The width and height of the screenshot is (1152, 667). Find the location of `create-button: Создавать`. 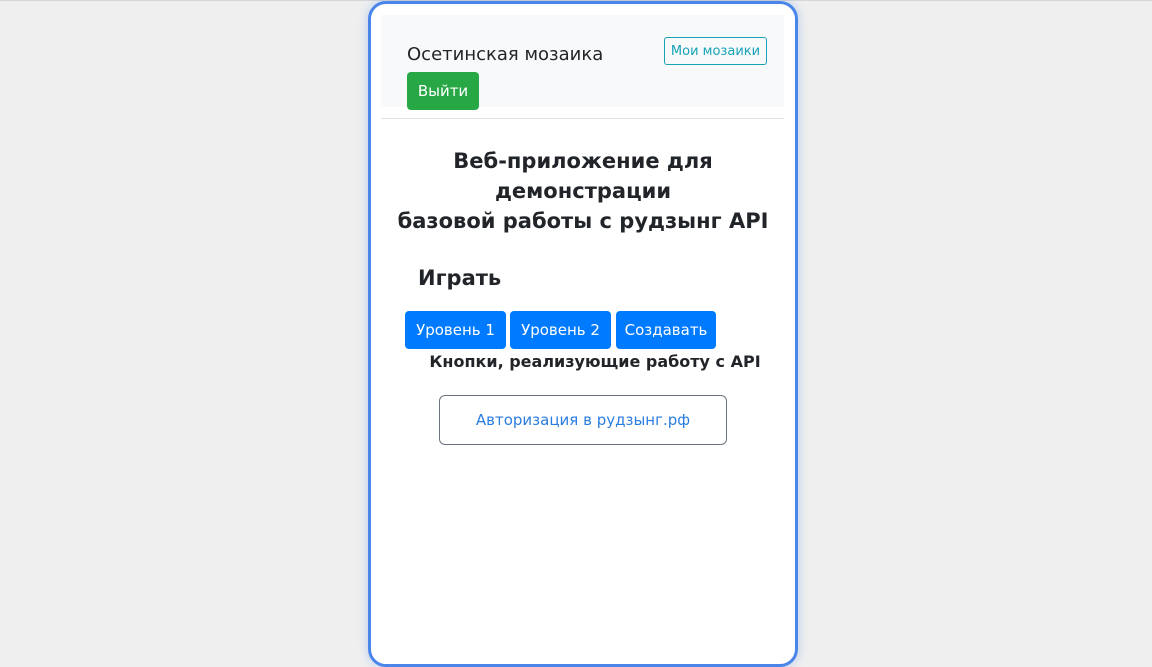

create-button: Создавать is located at coordinates (666, 330).